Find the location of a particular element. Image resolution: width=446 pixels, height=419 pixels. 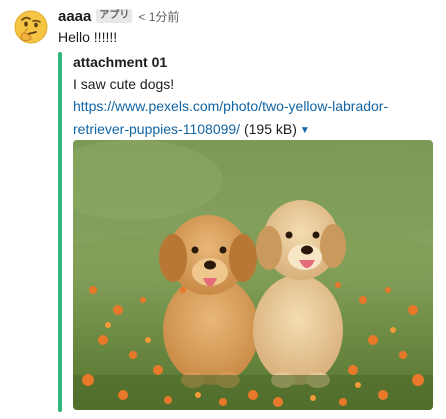

avatar is located at coordinates (31, 27).